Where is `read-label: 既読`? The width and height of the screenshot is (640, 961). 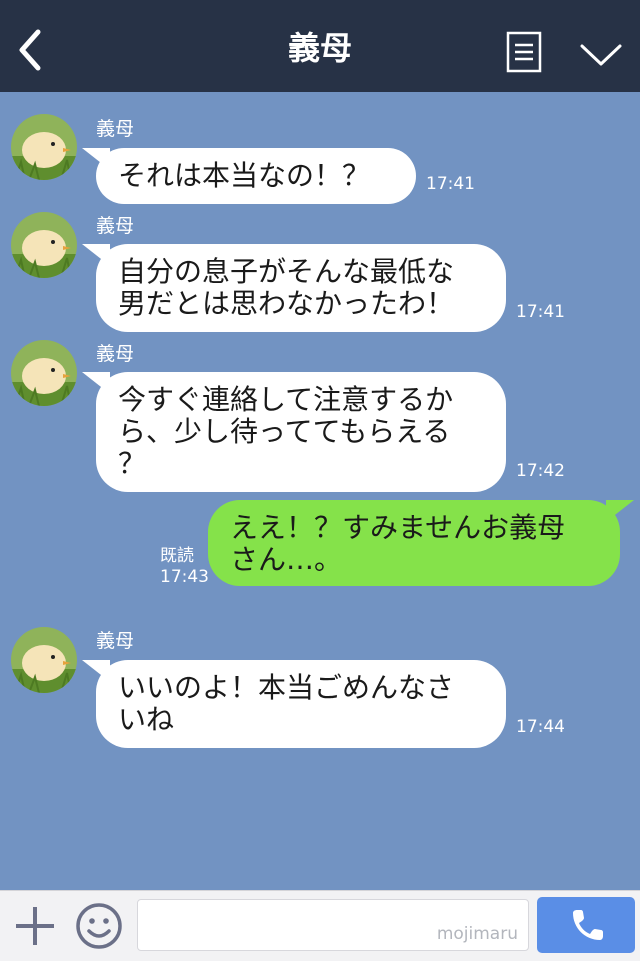
read-label: 既読 is located at coordinates (177, 556).